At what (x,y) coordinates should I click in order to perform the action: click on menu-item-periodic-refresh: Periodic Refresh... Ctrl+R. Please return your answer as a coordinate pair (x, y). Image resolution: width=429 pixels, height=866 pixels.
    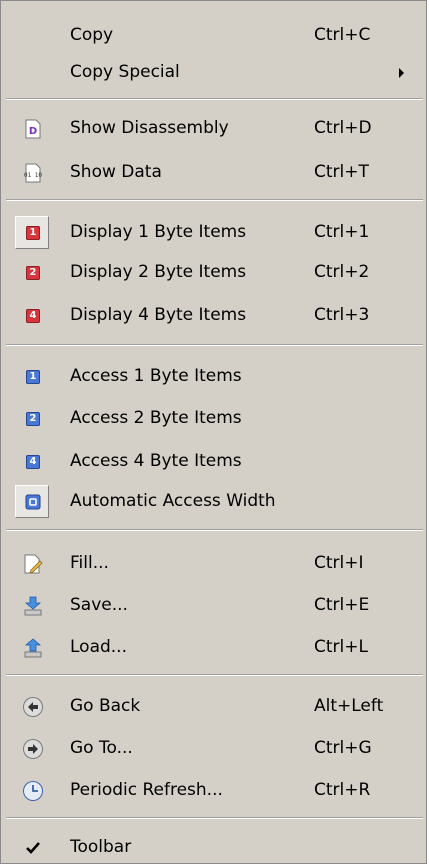
    Looking at the image, I should click on (214, 791).